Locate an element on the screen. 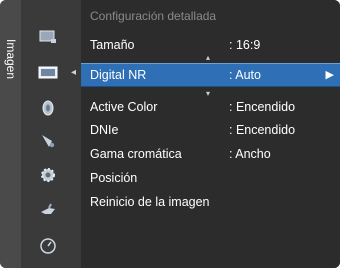 The width and height of the screenshot is (343, 268). menu-header: Configuración detallada is located at coordinates (153, 16).